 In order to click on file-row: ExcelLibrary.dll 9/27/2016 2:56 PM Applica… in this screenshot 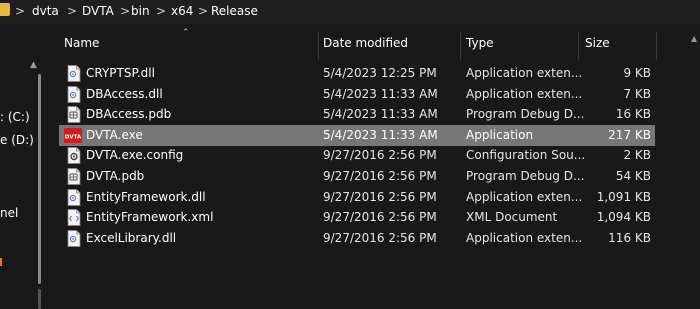, I will do `click(357, 238)`.